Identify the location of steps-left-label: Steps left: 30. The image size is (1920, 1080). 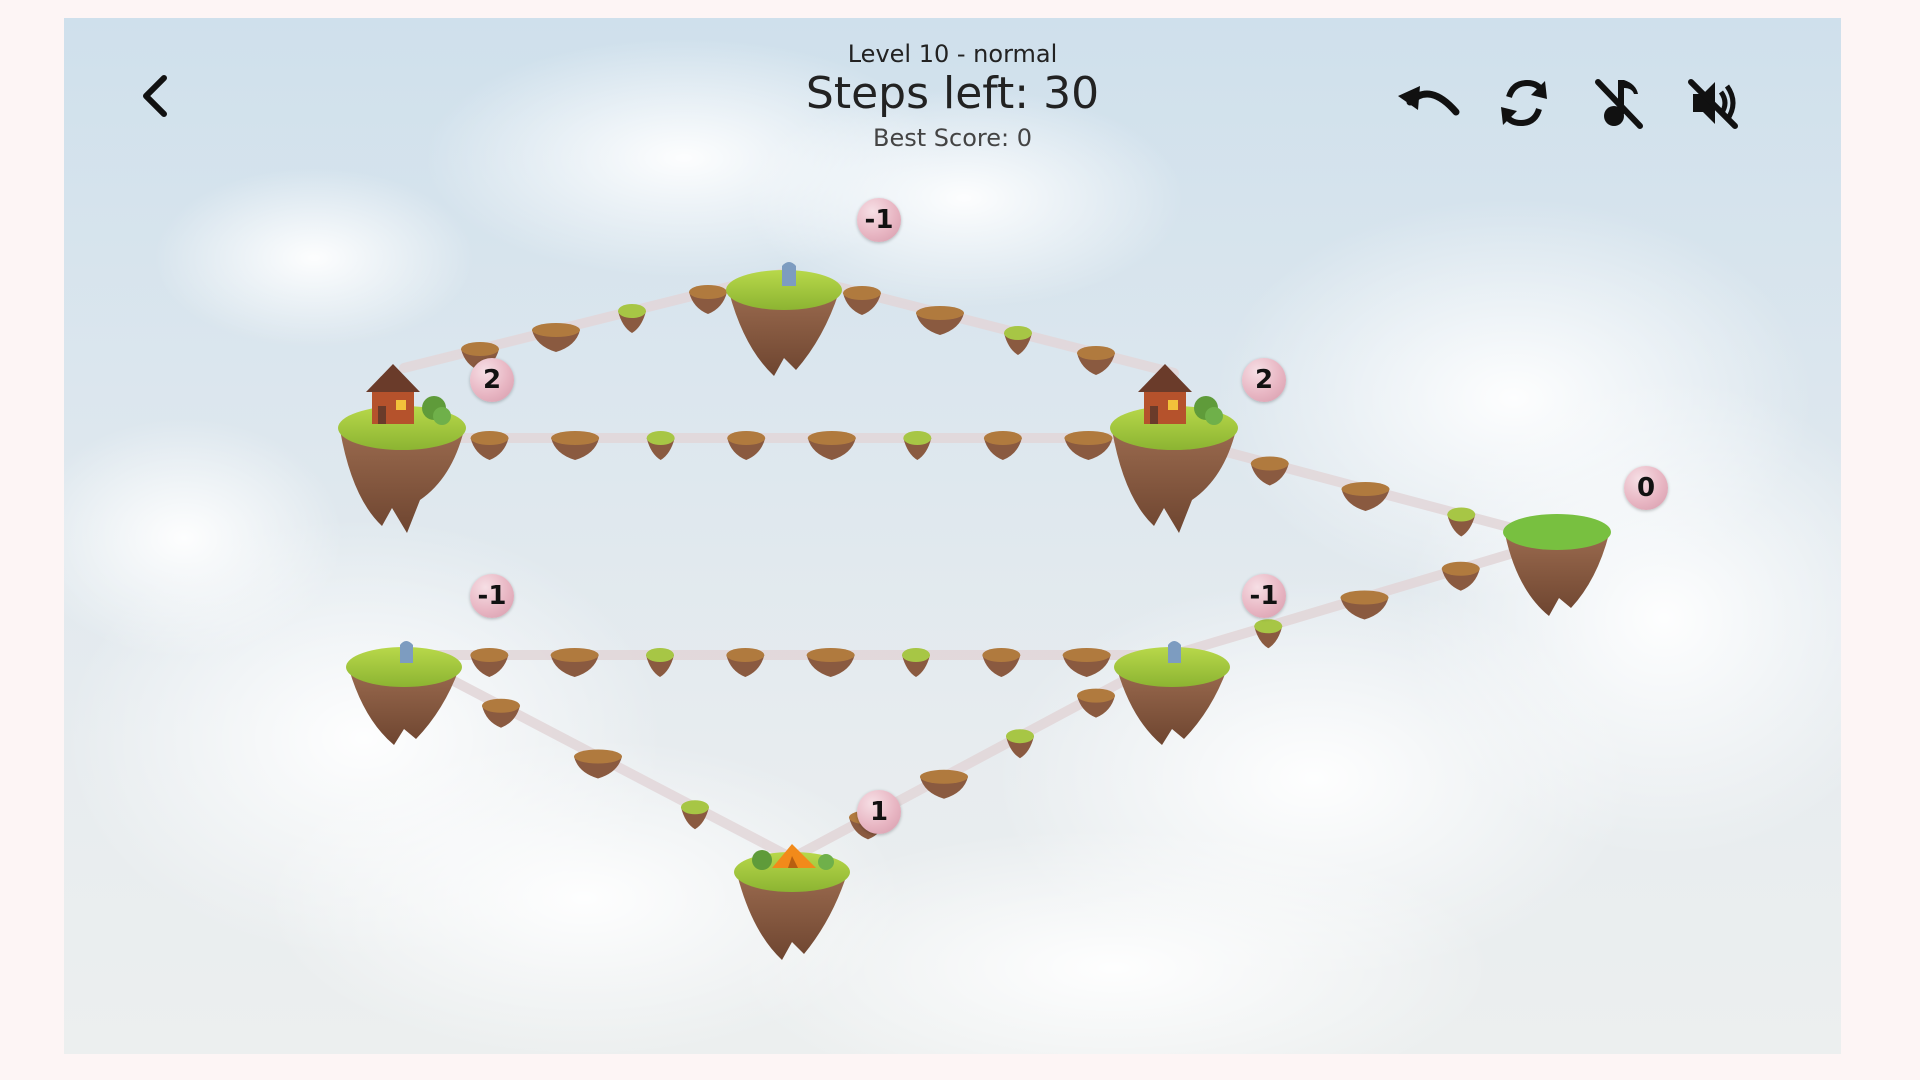
(952, 93).